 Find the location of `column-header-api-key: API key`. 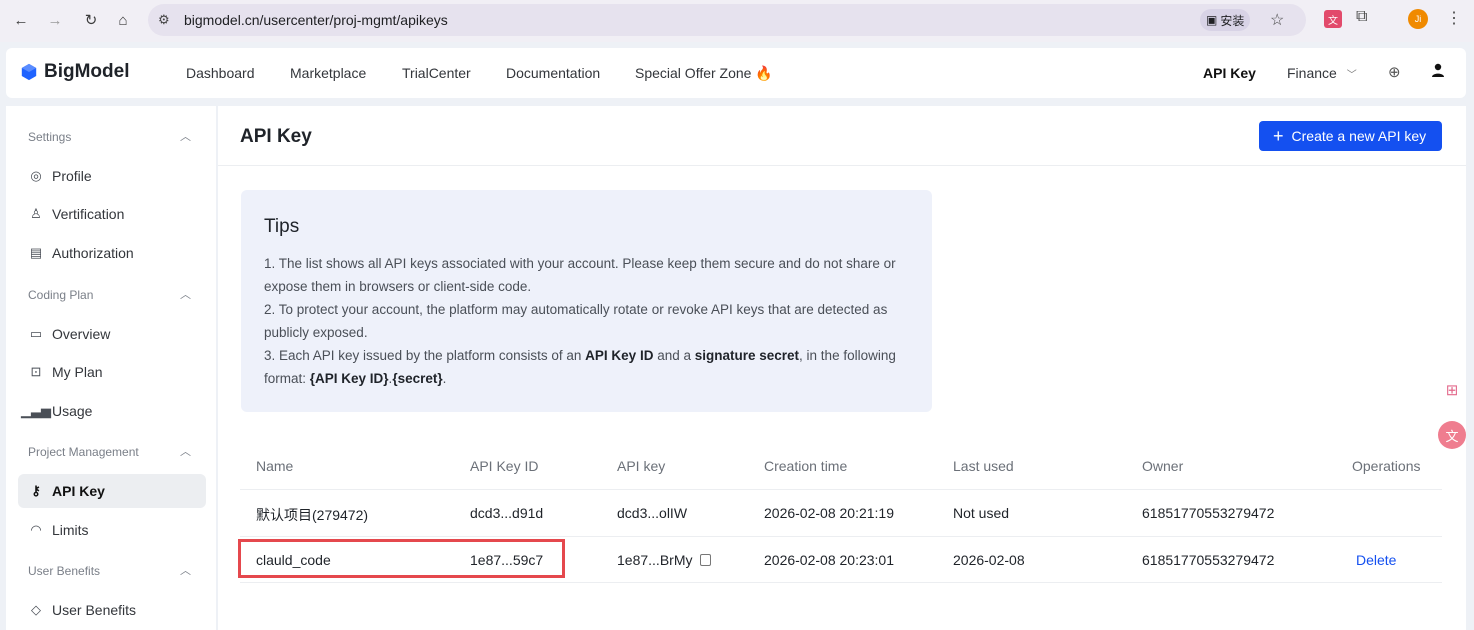

column-header-api-key: API key is located at coordinates (641, 466).